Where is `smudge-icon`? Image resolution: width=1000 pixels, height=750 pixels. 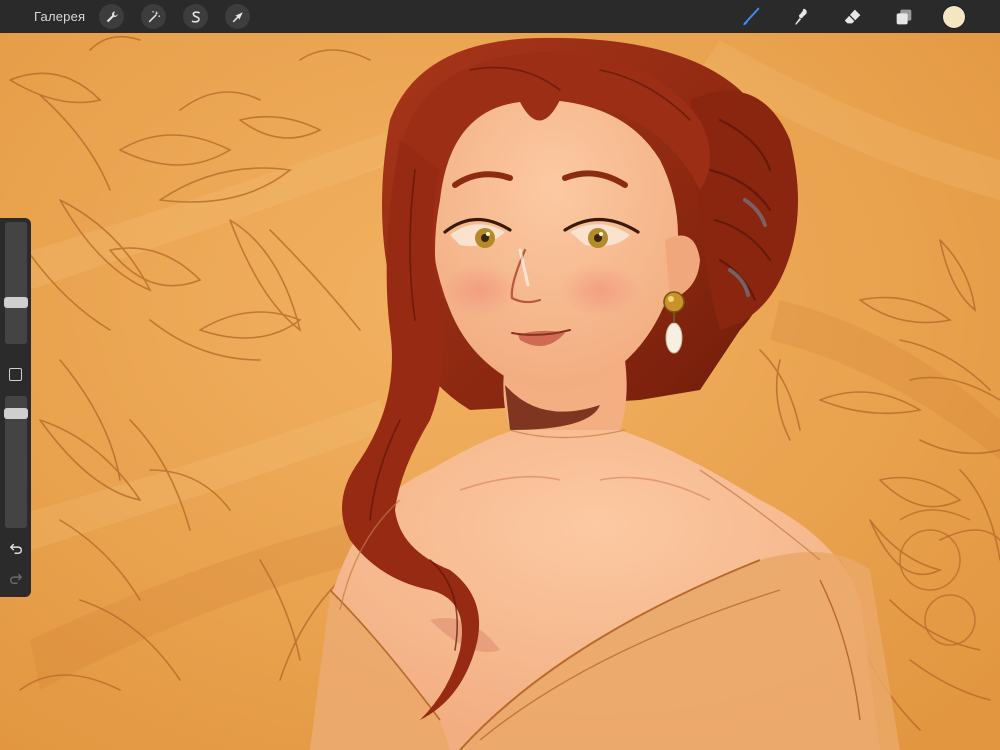
smudge-icon is located at coordinates (801, 16).